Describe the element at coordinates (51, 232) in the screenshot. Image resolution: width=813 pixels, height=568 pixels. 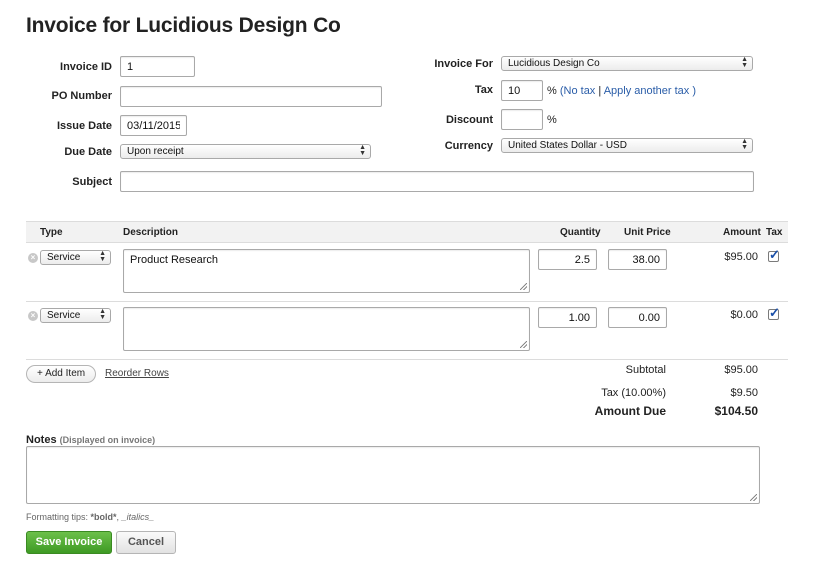
I see `header-type: Type` at that location.